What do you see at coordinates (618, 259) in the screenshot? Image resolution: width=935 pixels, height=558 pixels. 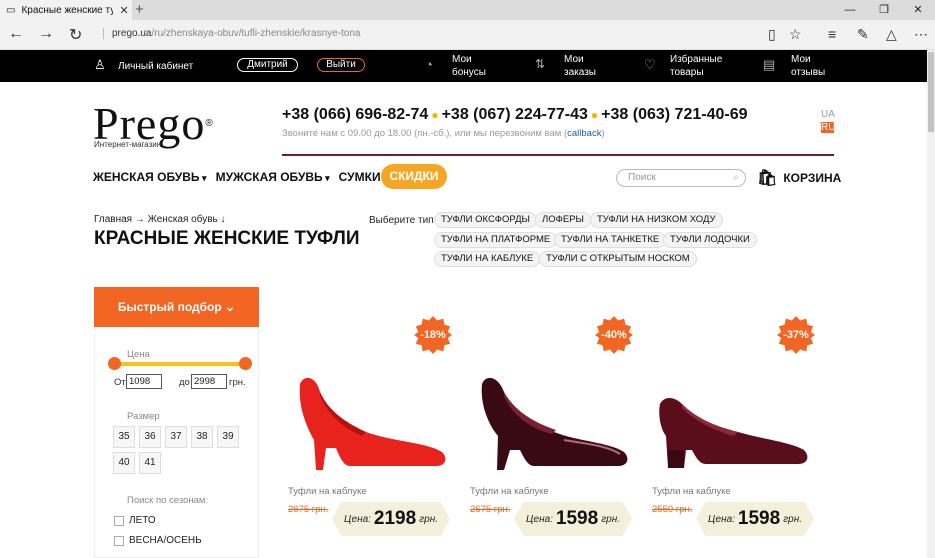 I see `type-chip: ТУФЛИ С ОТКРЫТЫМ НОСКОМ` at bounding box center [618, 259].